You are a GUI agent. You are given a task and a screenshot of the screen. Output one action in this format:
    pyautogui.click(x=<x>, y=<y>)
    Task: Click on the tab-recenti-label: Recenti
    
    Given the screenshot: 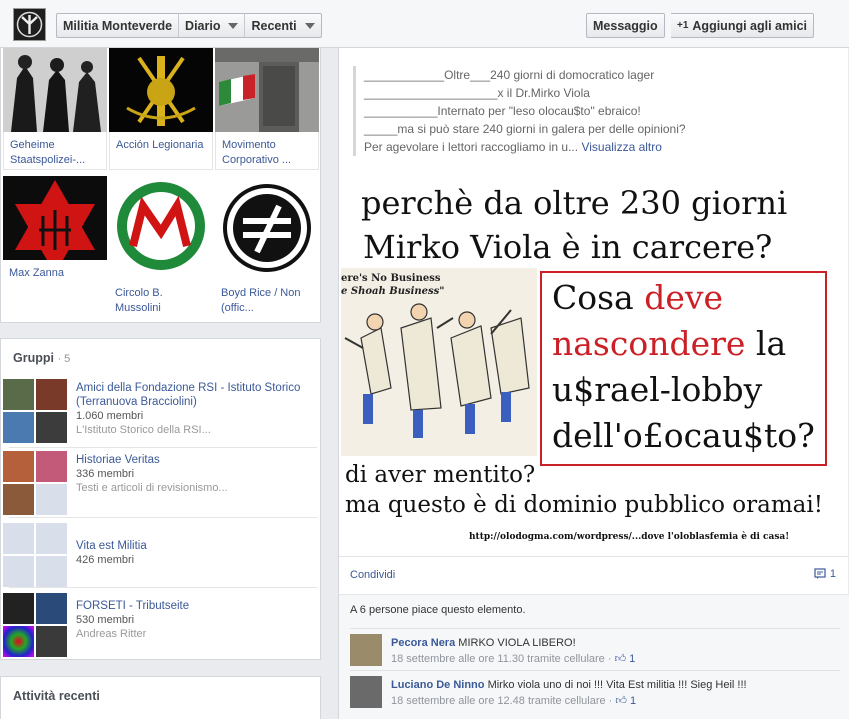 What is the action you would take?
    pyautogui.click(x=274, y=25)
    